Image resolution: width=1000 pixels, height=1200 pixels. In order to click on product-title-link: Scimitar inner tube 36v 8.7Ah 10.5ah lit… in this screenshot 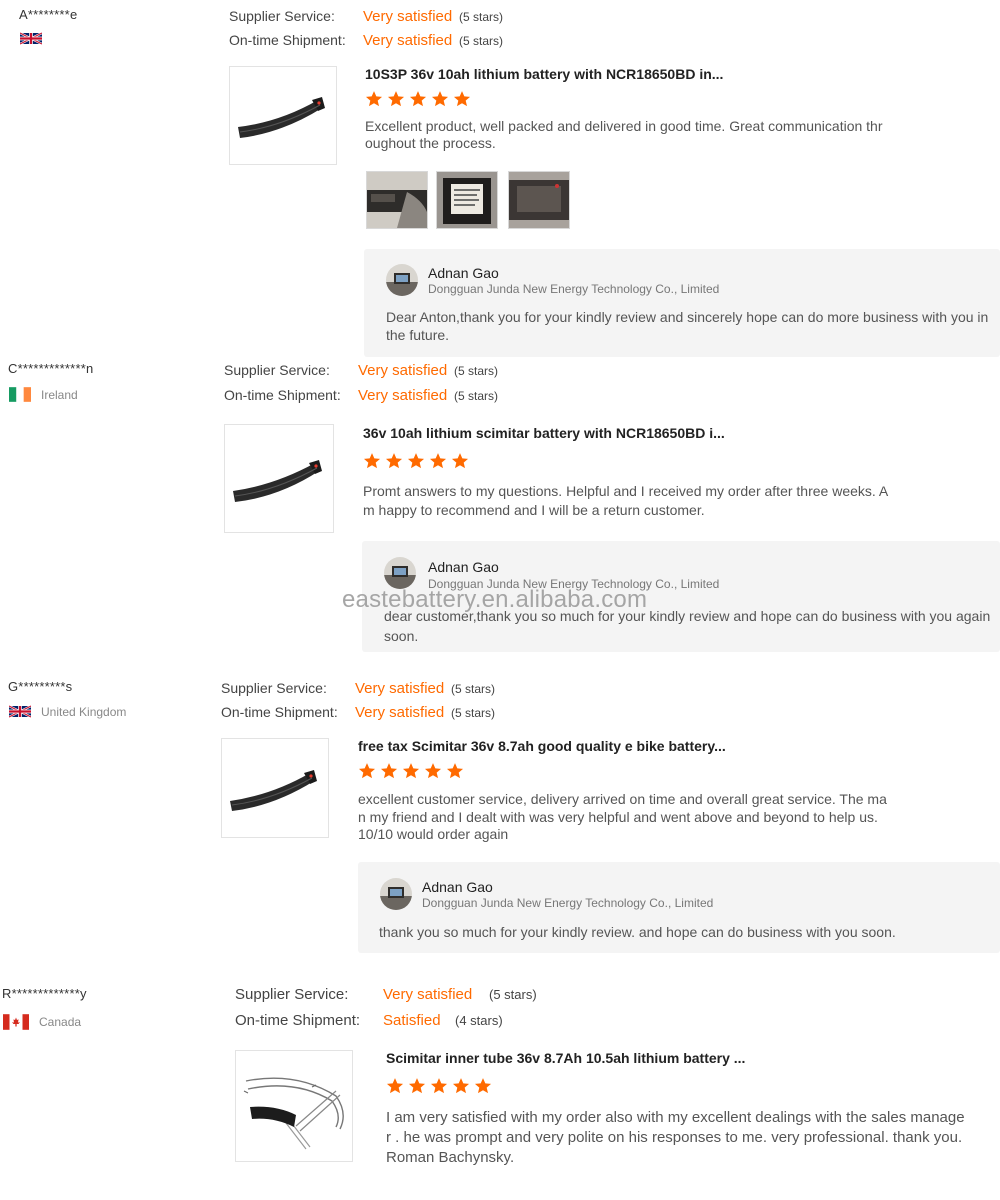, I will do `click(565, 1058)`.